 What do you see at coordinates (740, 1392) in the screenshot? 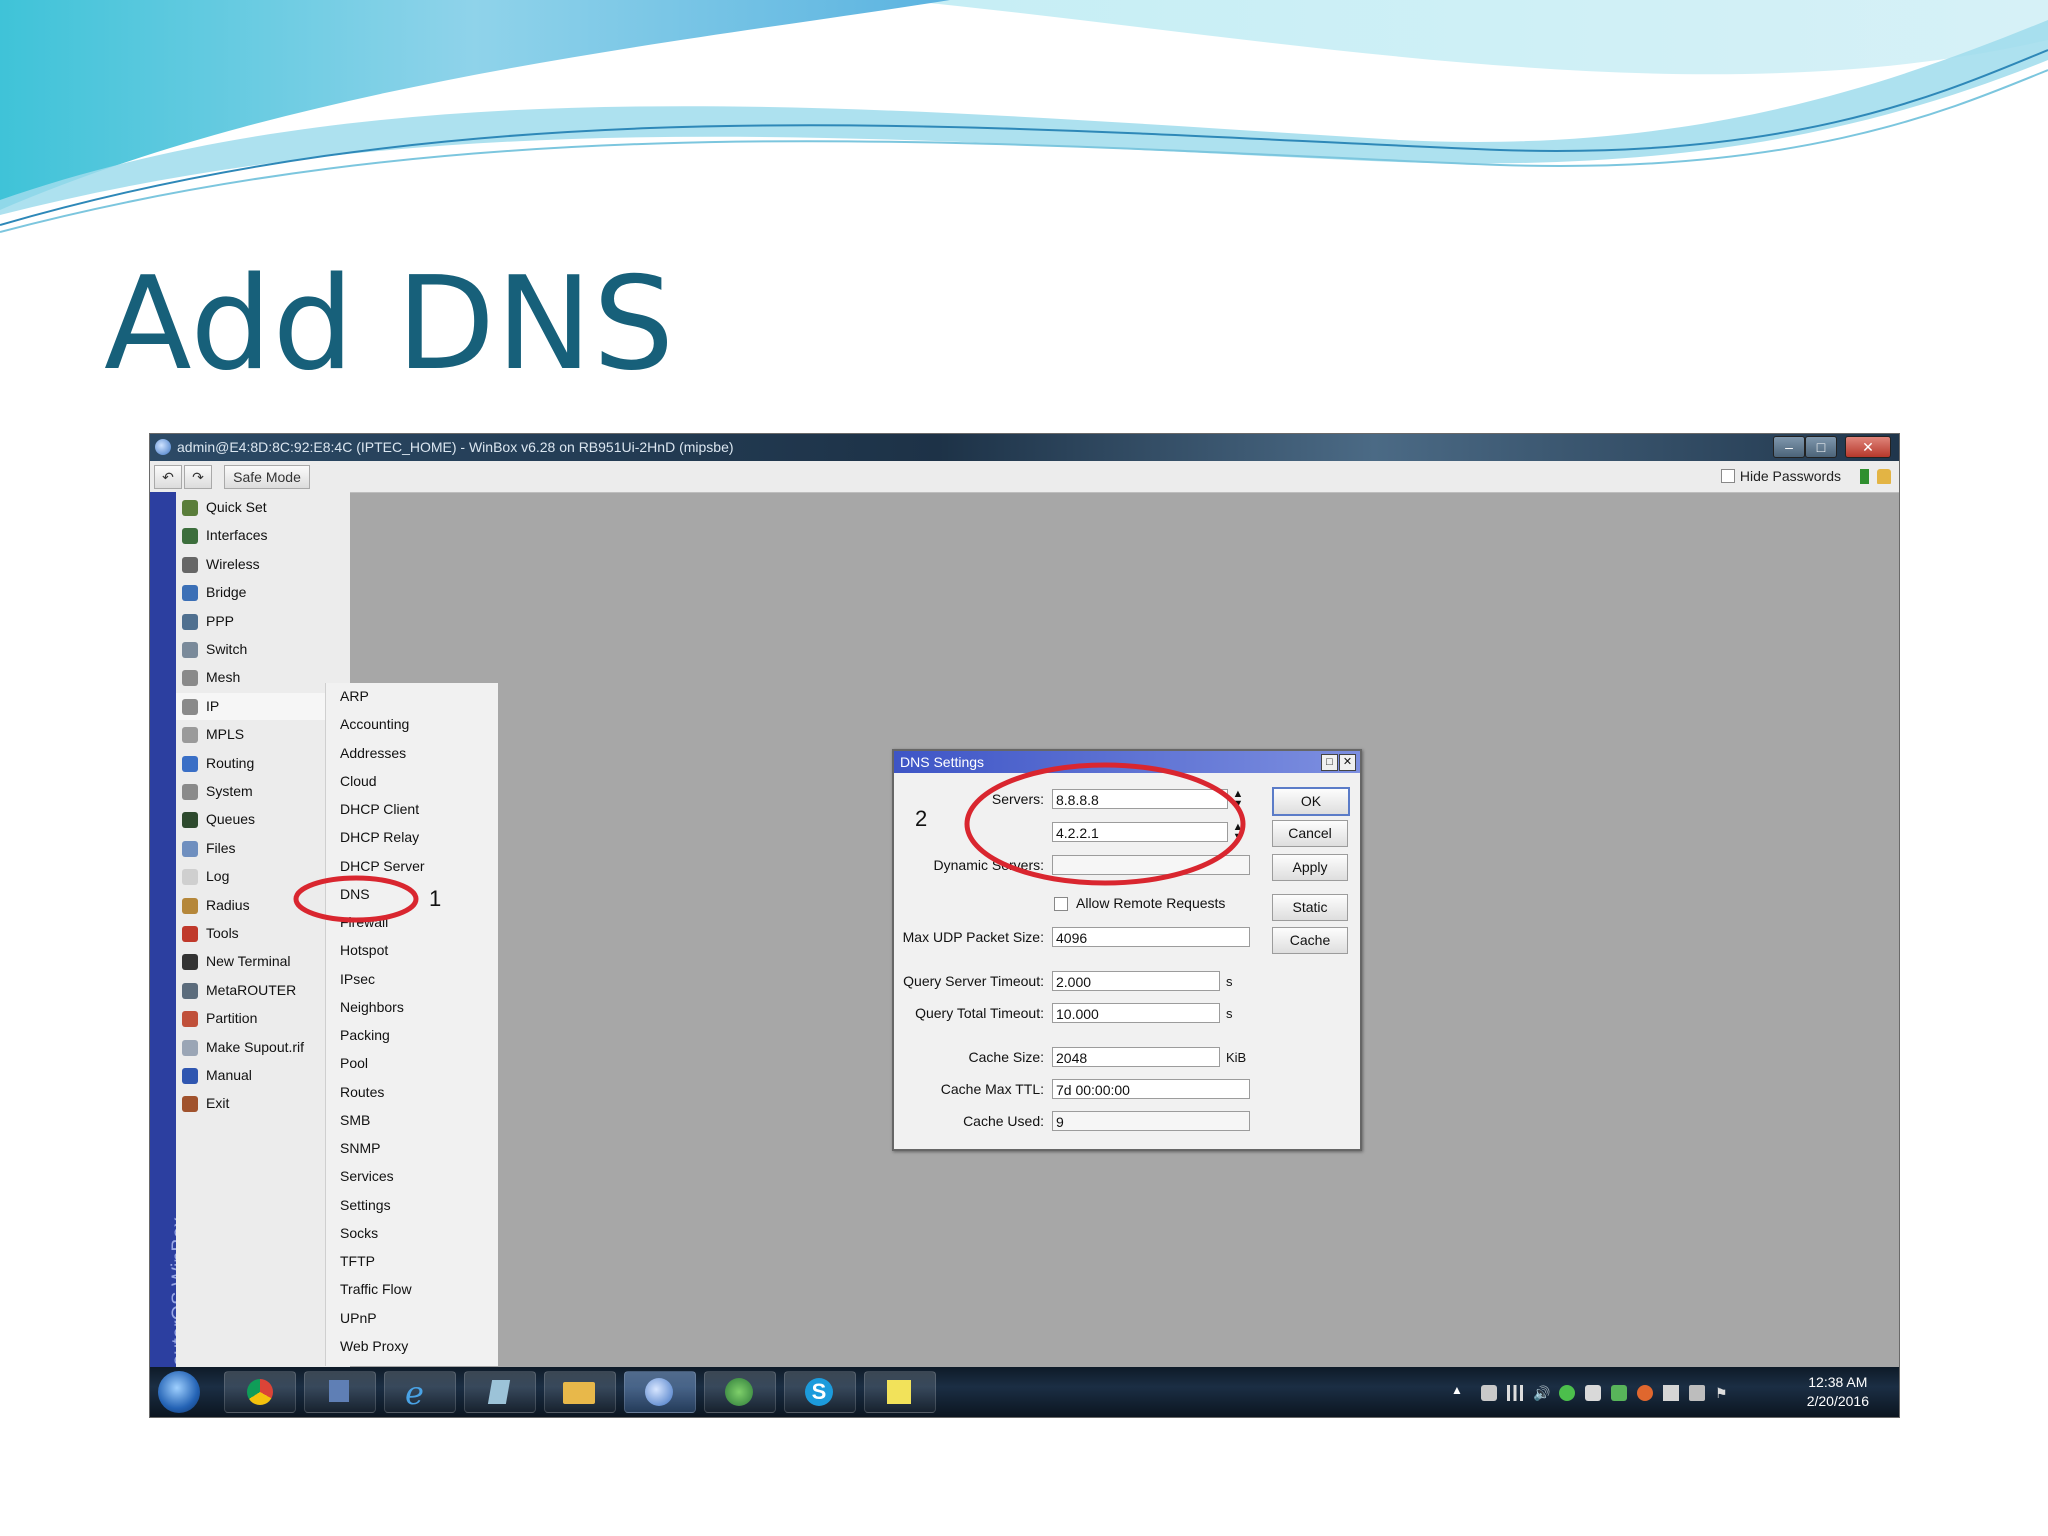
I see `network-globe-icon` at bounding box center [740, 1392].